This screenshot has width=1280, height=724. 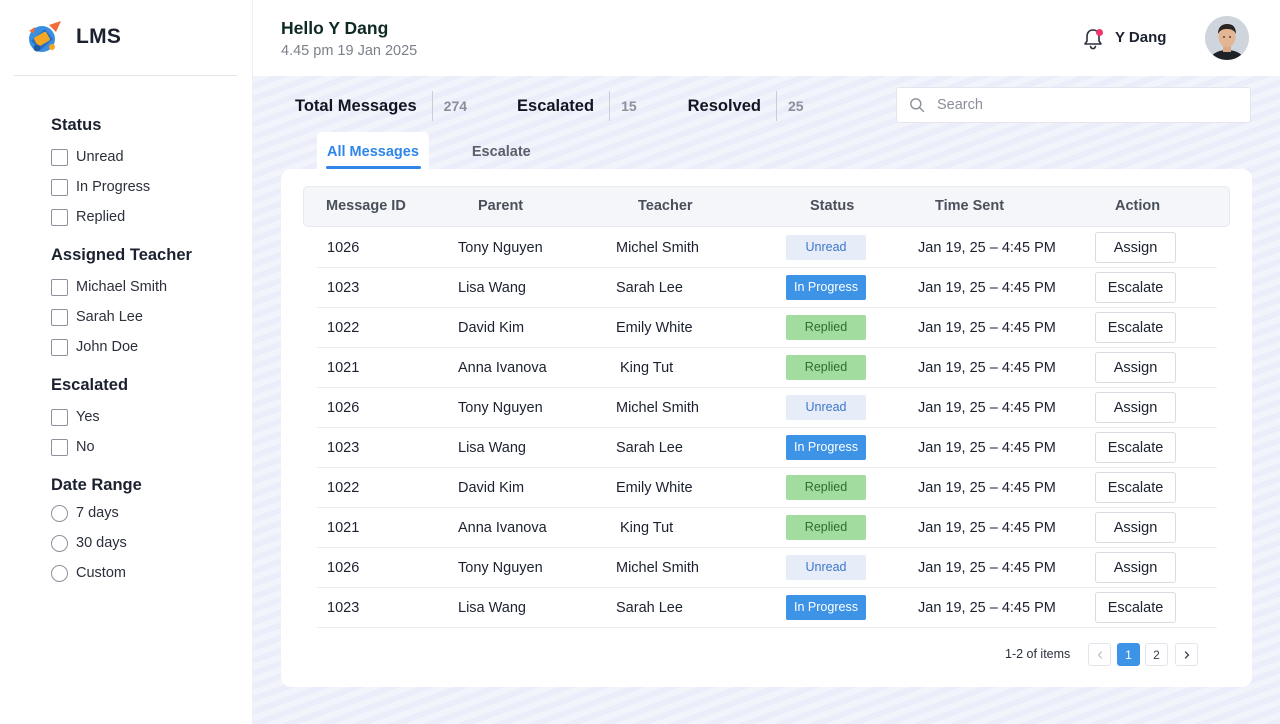 I want to click on filter-option-yes: Yes, so click(x=89, y=417).